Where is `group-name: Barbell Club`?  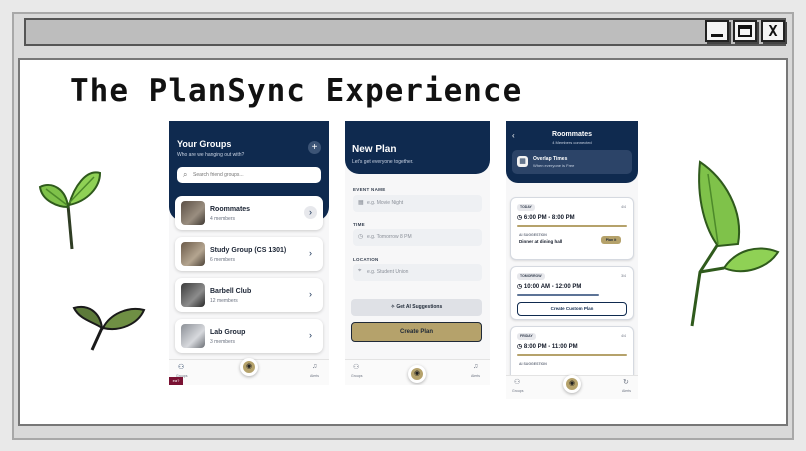 group-name: Barbell Club is located at coordinates (231, 291).